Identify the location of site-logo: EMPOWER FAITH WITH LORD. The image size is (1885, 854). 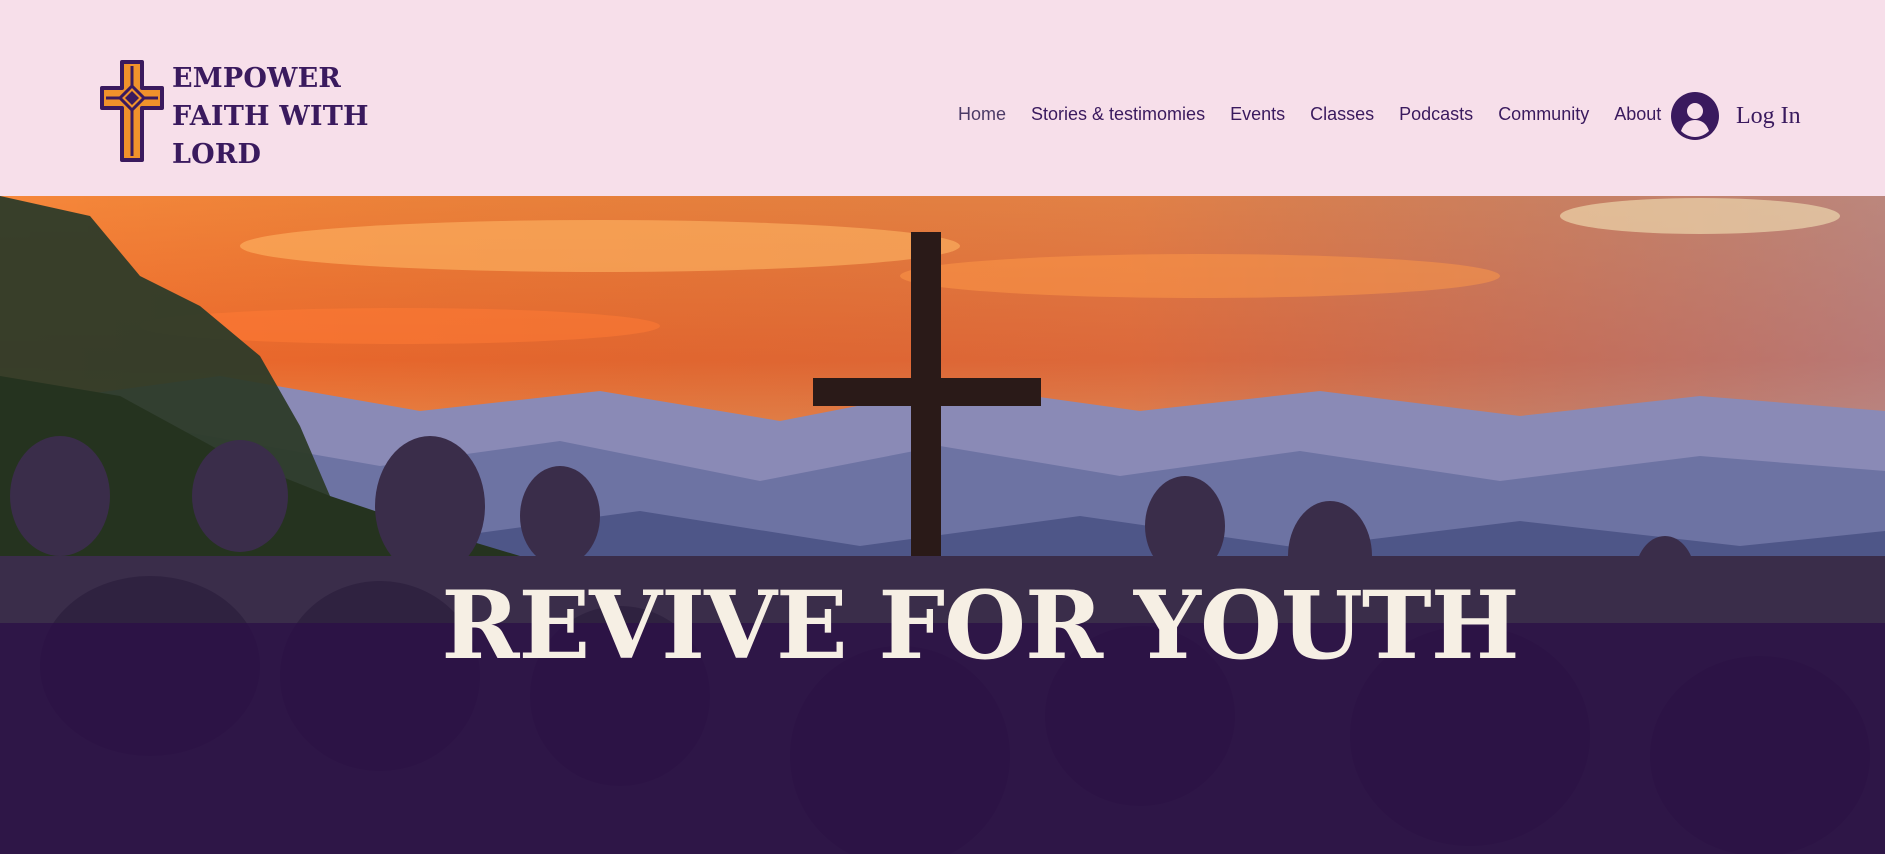
(234, 117).